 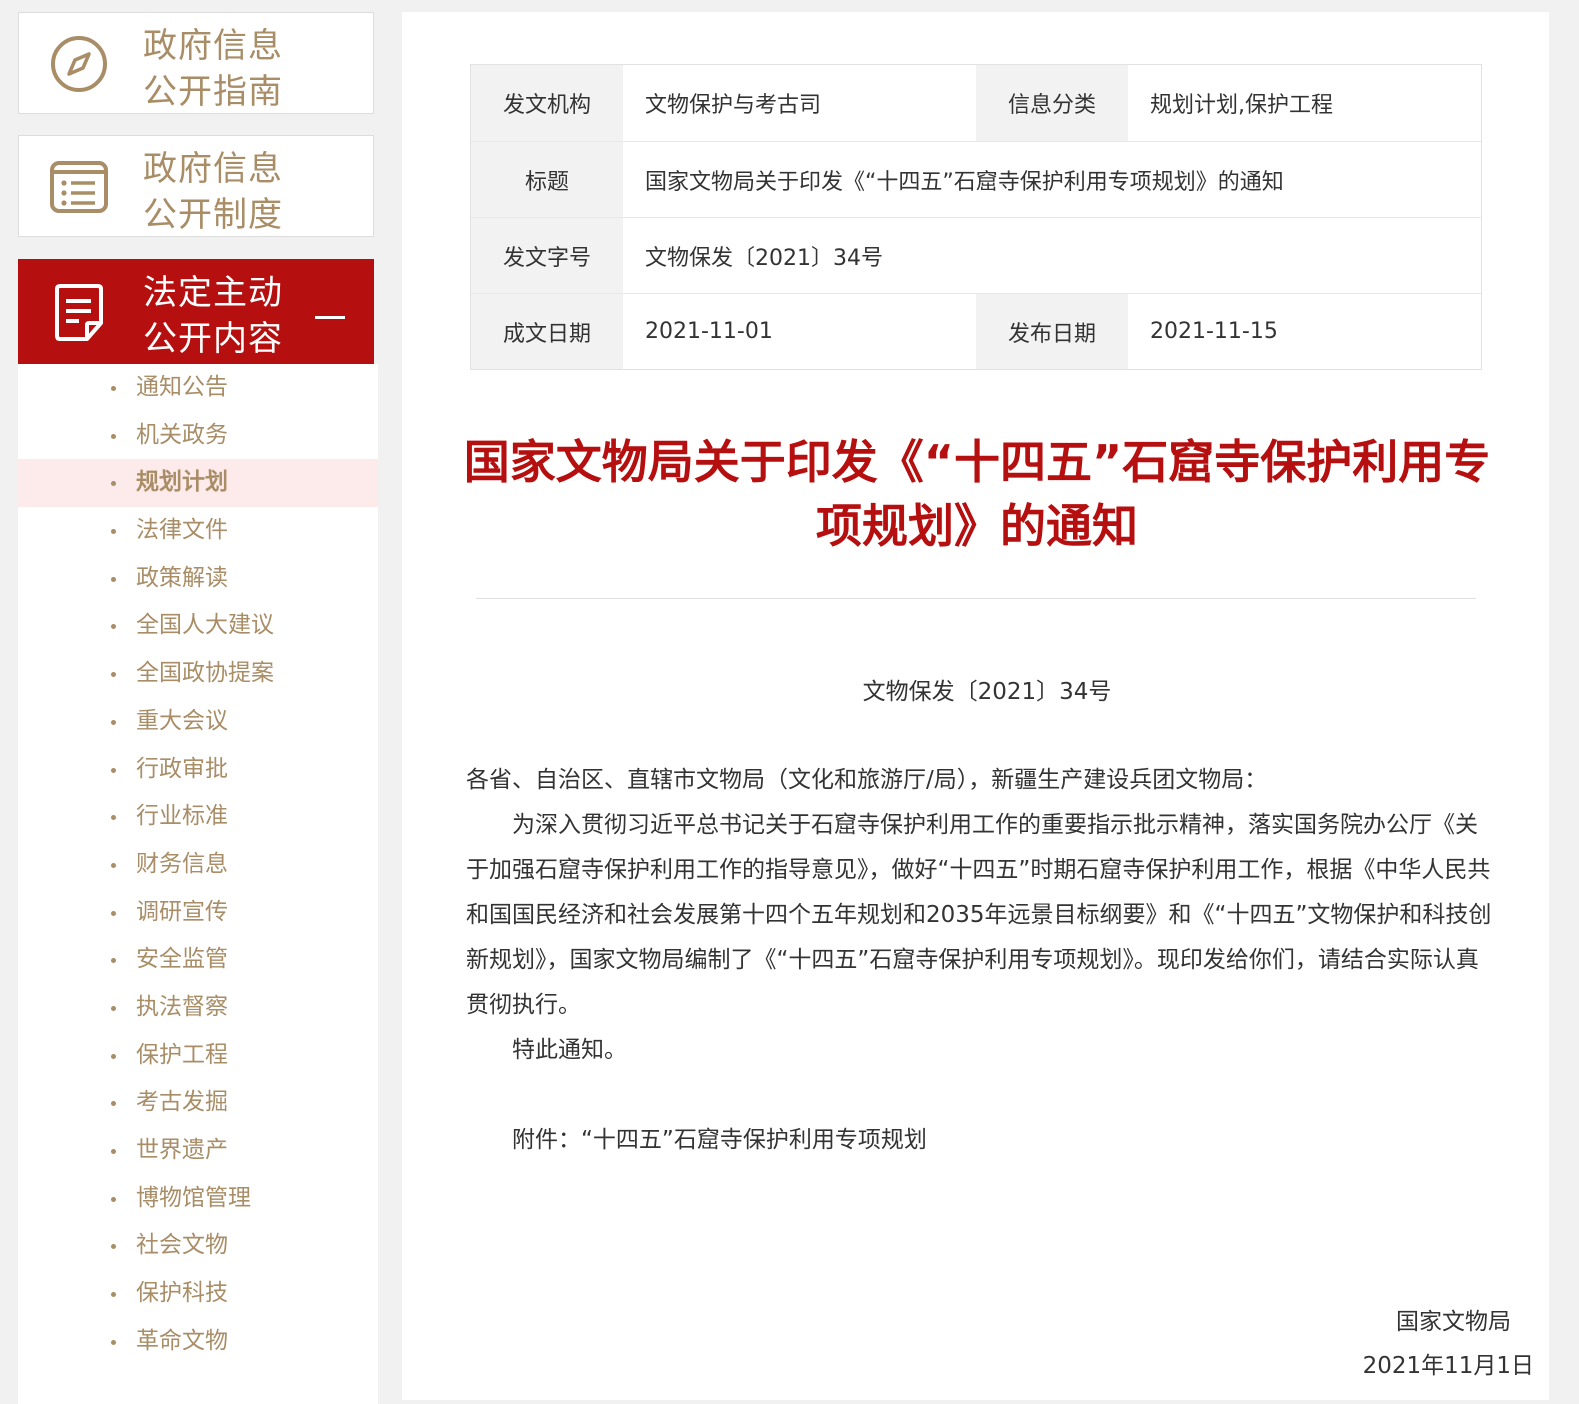 What do you see at coordinates (1448, 1366) in the screenshot?
I see `signature-date: 2021年11月1日` at bounding box center [1448, 1366].